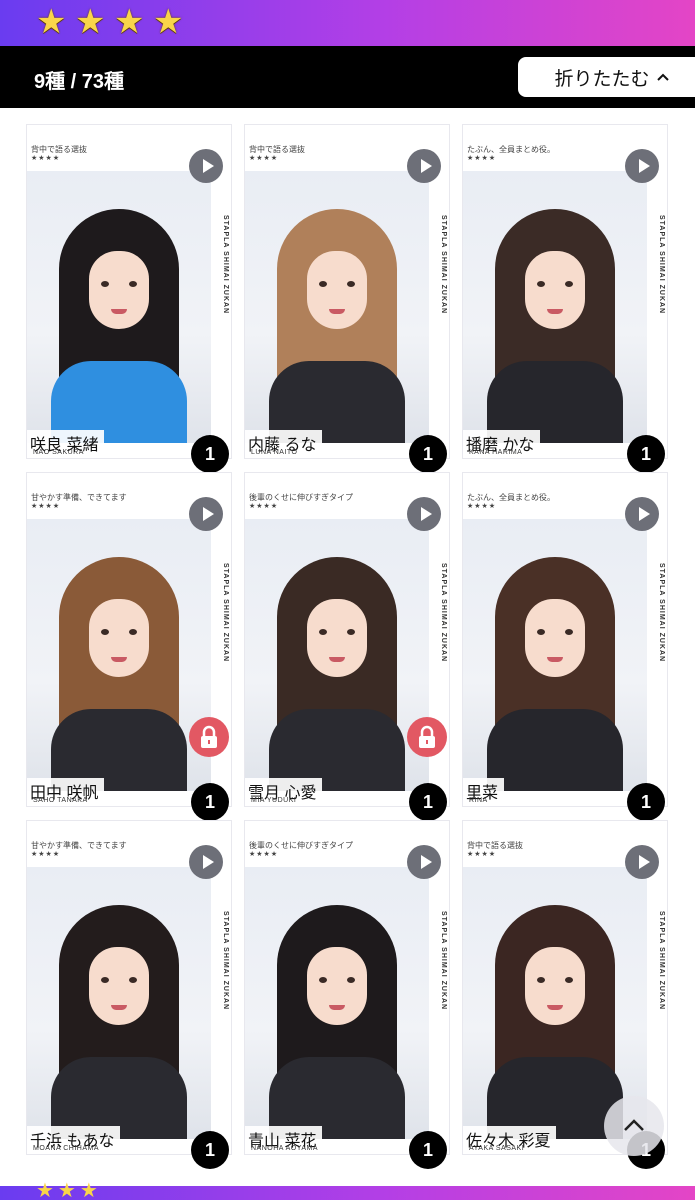  Describe the element at coordinates (511, 497) in the screenshot. I see `card-tagline: たぶん、全員まとめ役。` at that location.